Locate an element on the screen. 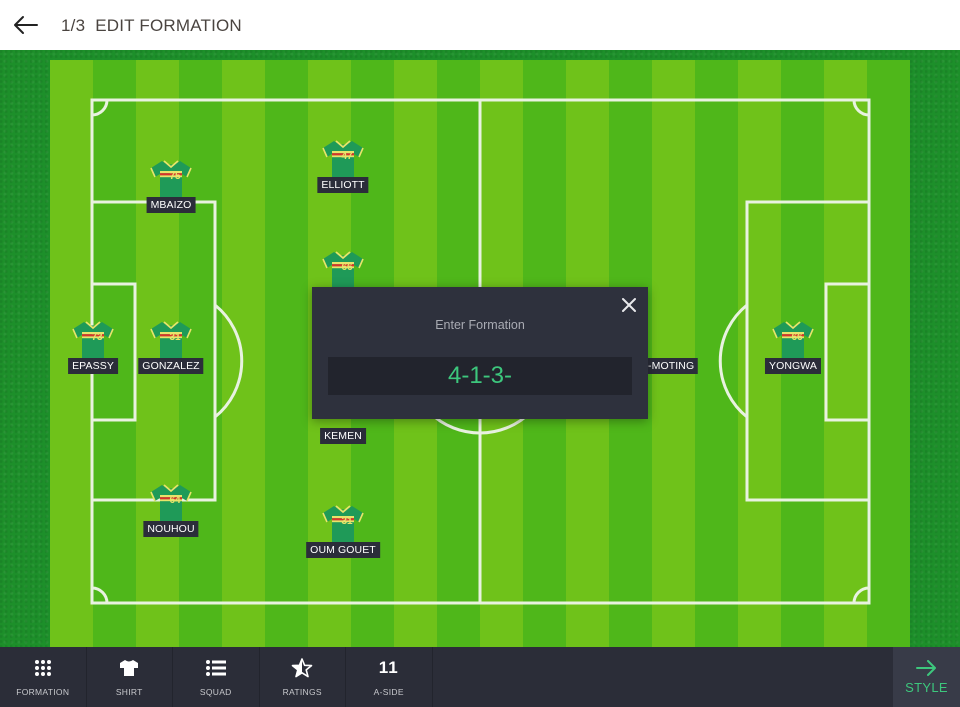  player-name: YONGWA is located at coordinates (793, 366).